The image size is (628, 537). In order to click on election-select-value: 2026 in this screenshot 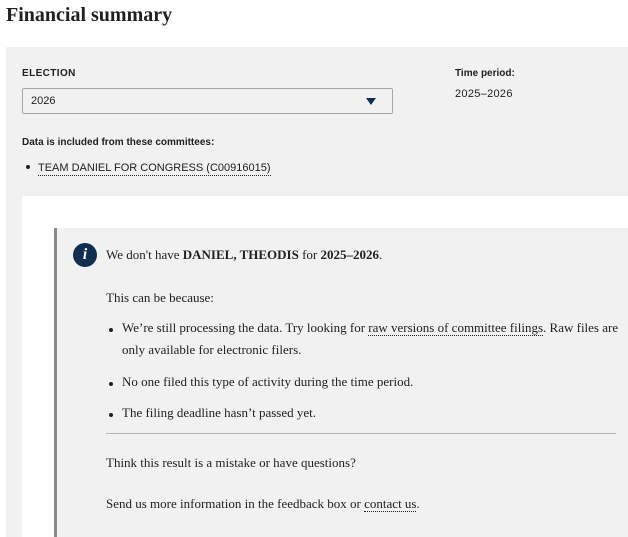, I will do `click(43, 101)`.